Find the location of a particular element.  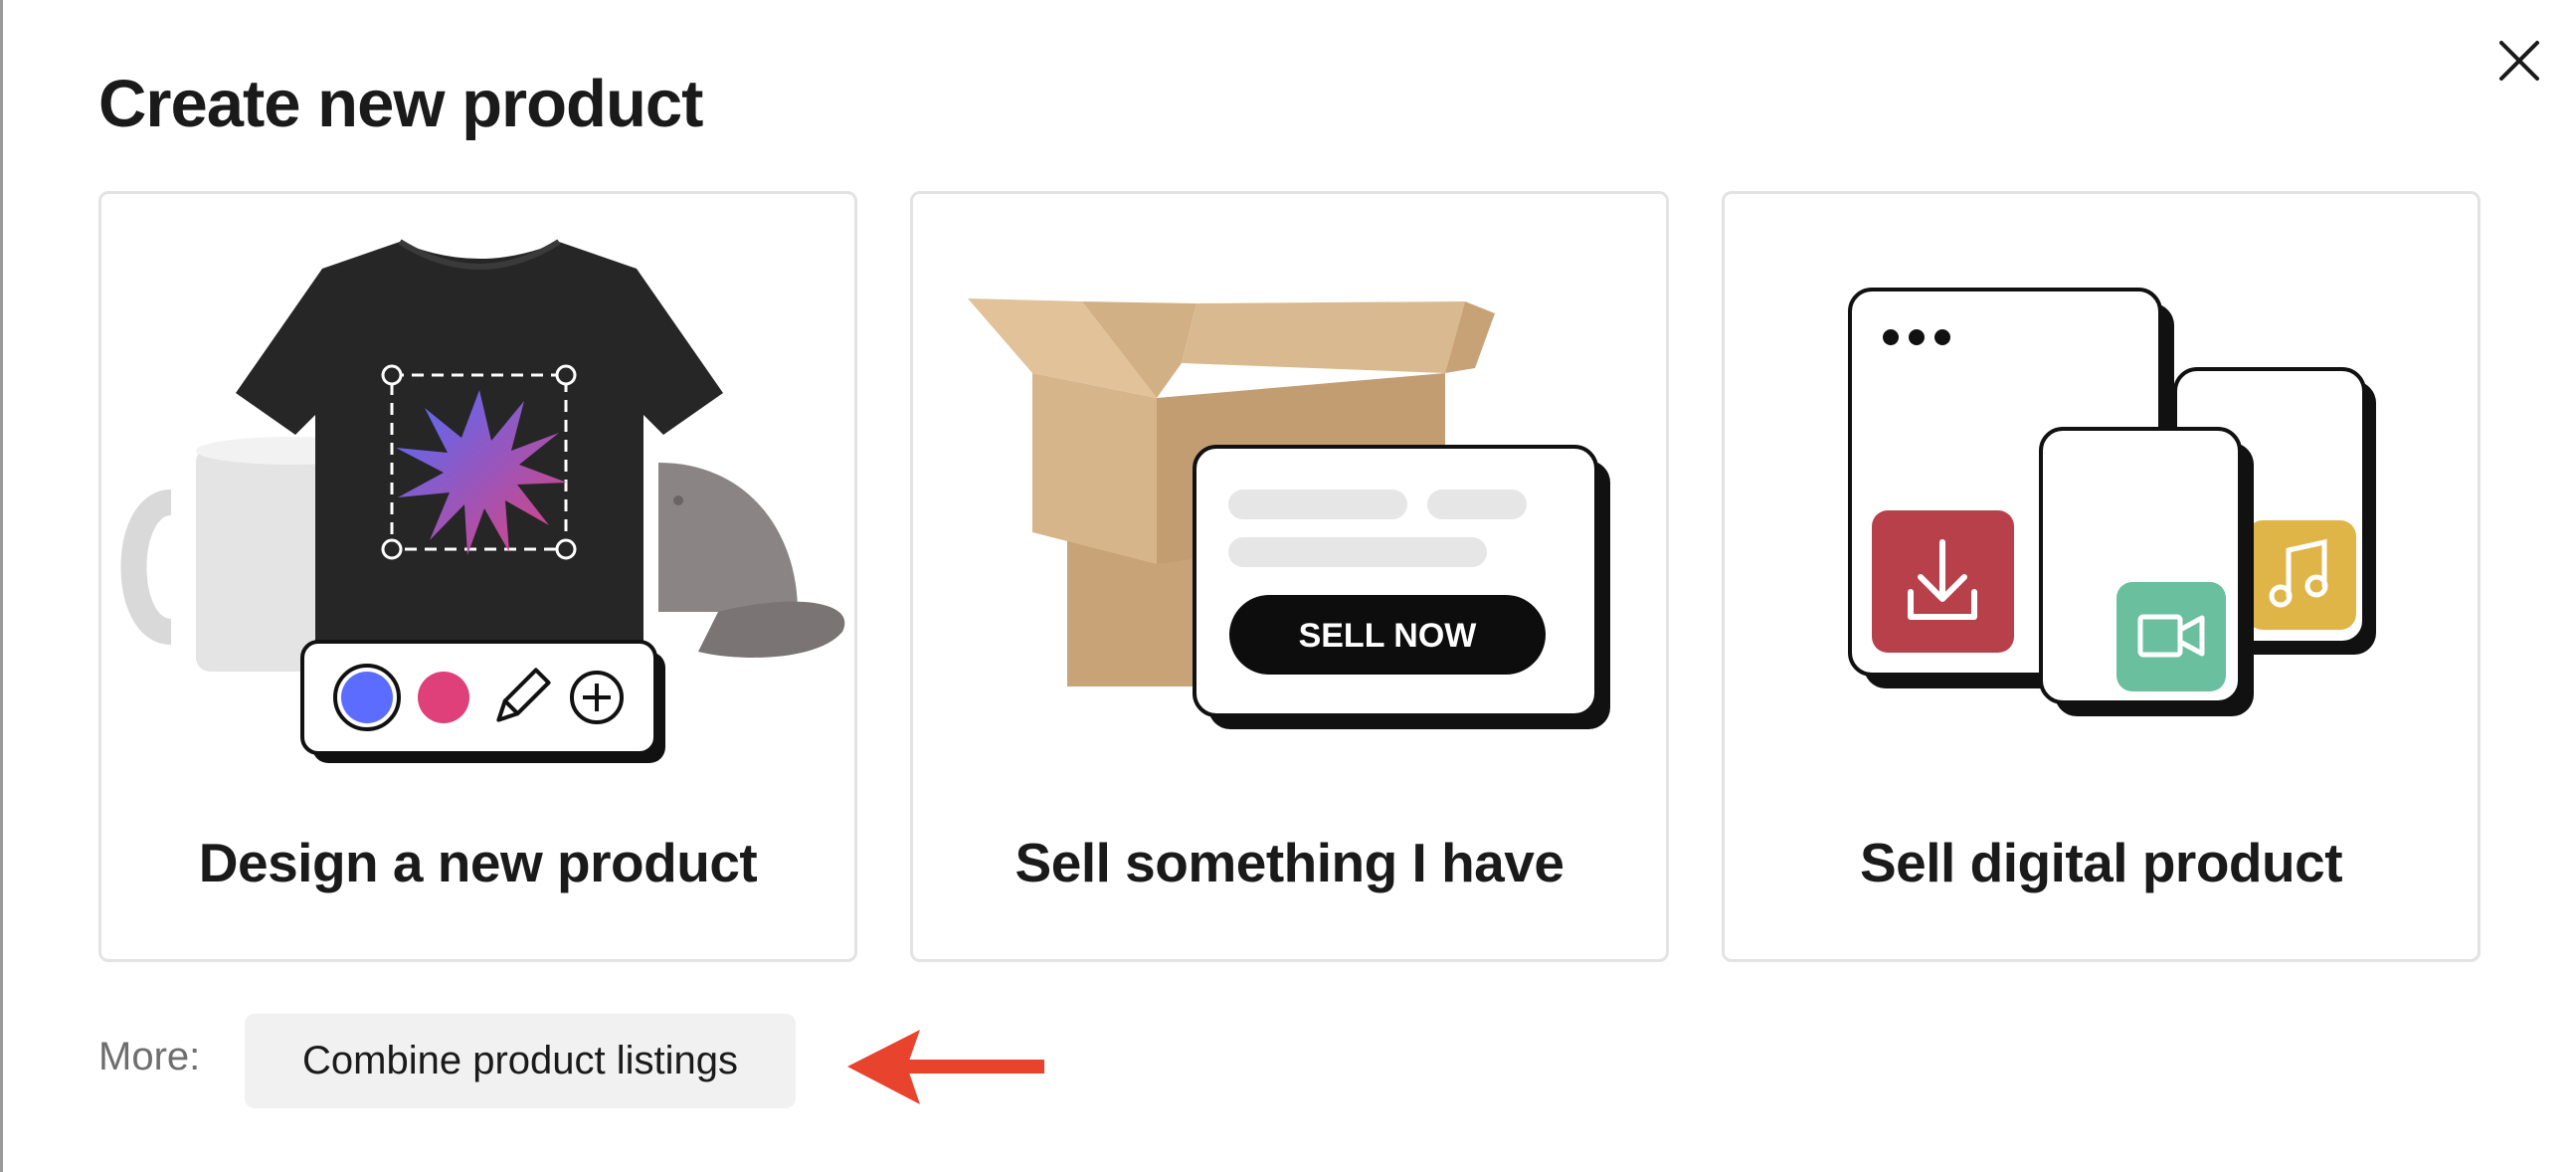

window-edge is located at coordinates (1, 586).